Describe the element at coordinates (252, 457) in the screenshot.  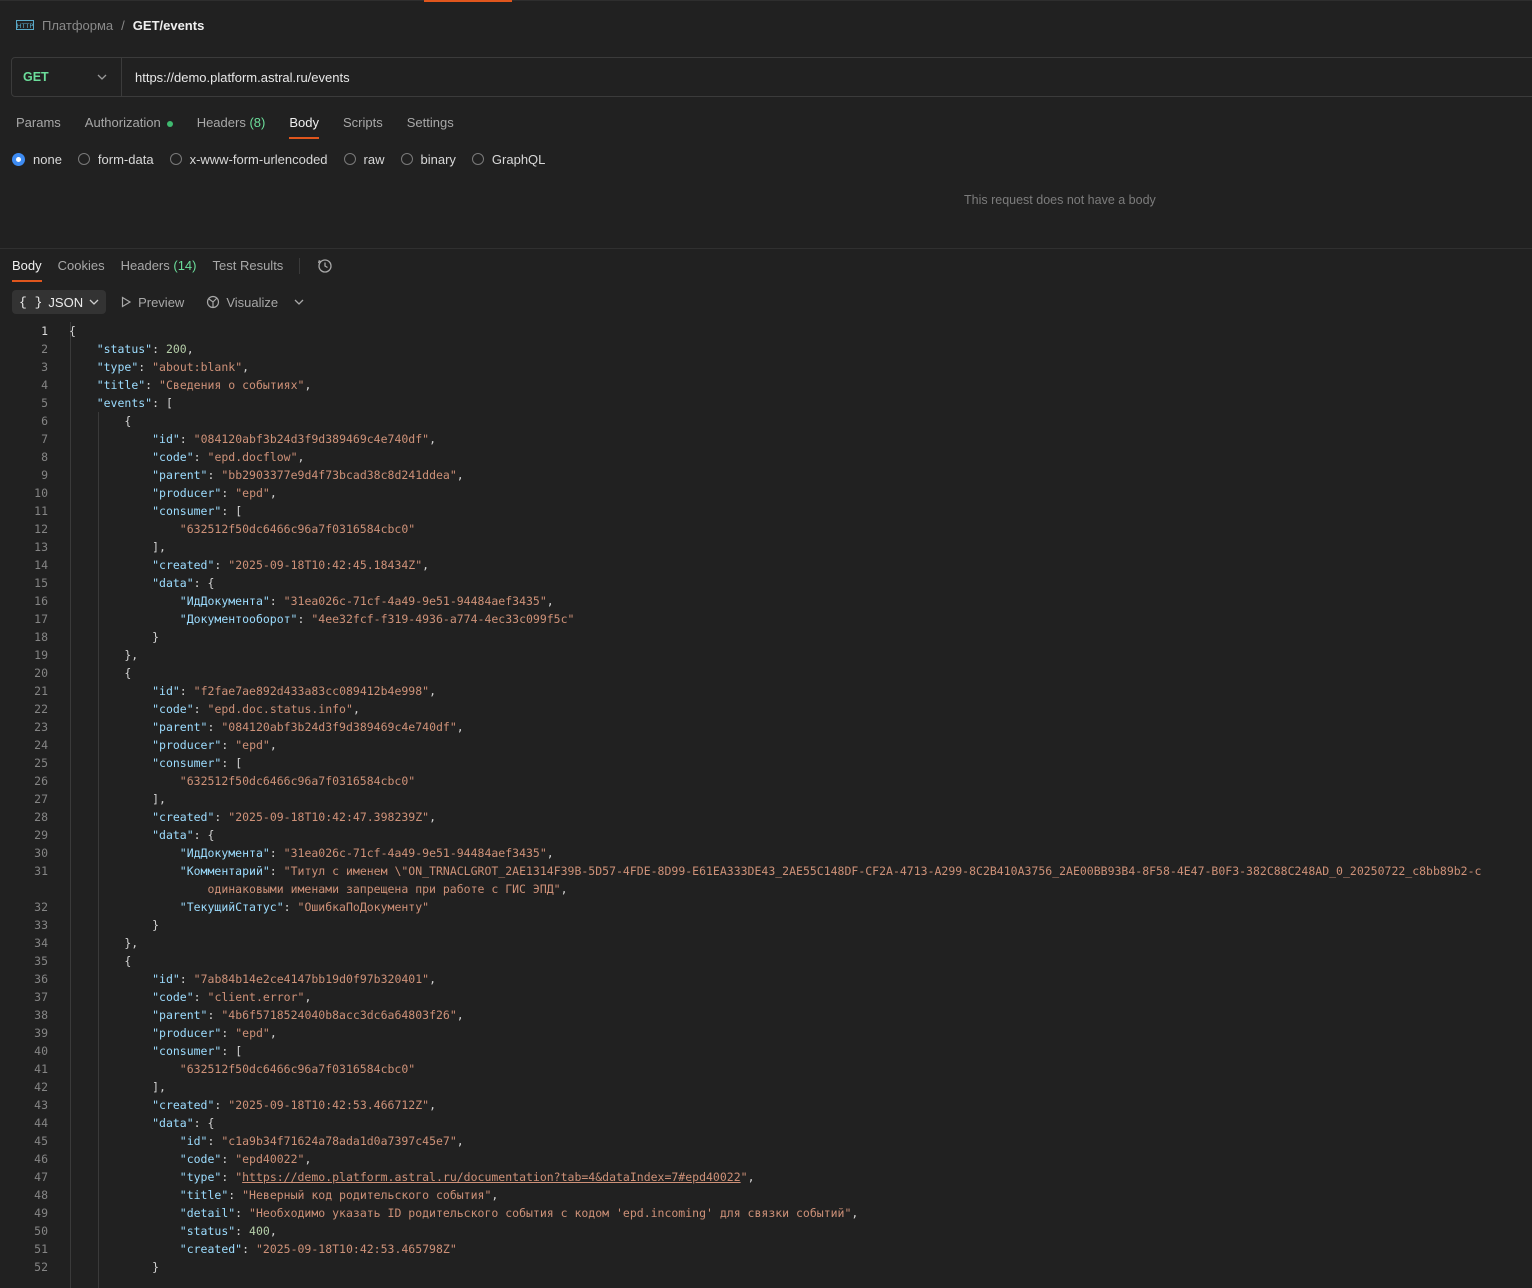
I see `code-text: "epd.docflow"` at that location.